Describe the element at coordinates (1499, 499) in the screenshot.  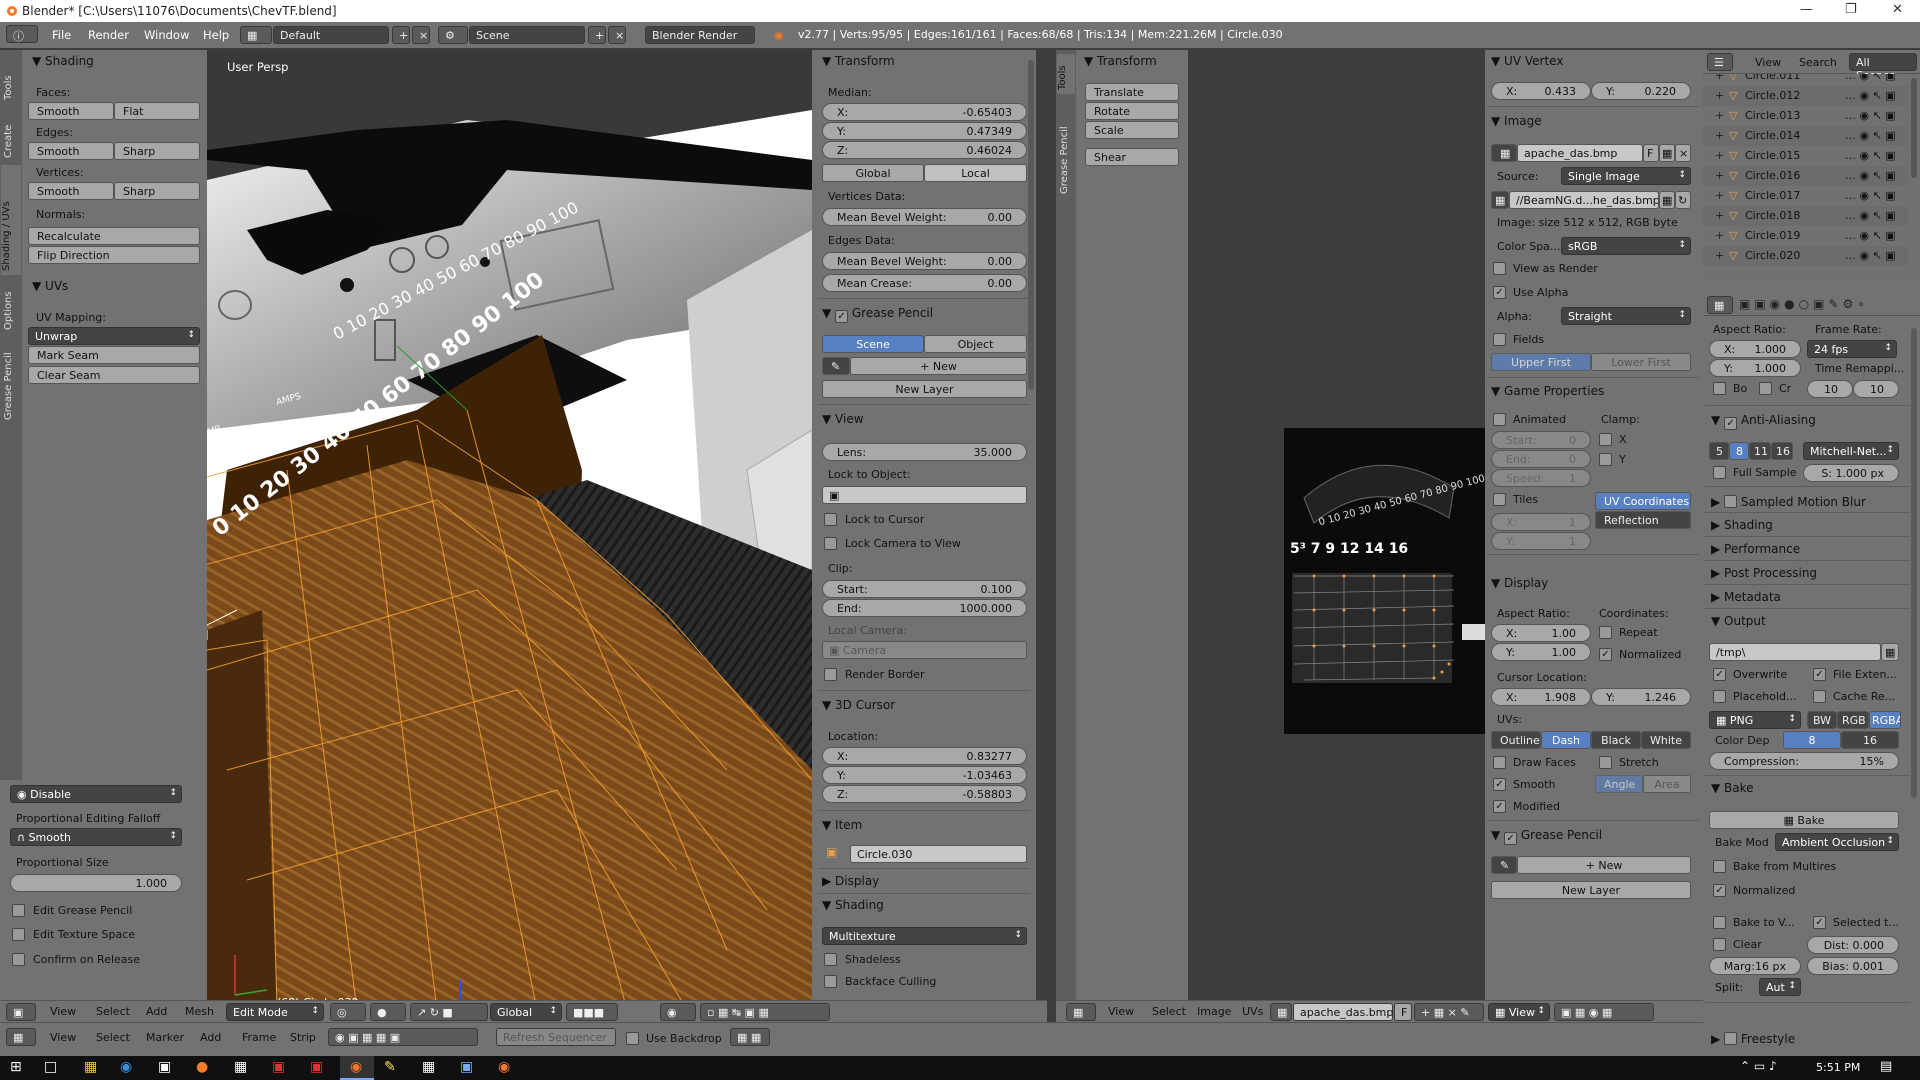
I see `tiles-checkbox` at that location.